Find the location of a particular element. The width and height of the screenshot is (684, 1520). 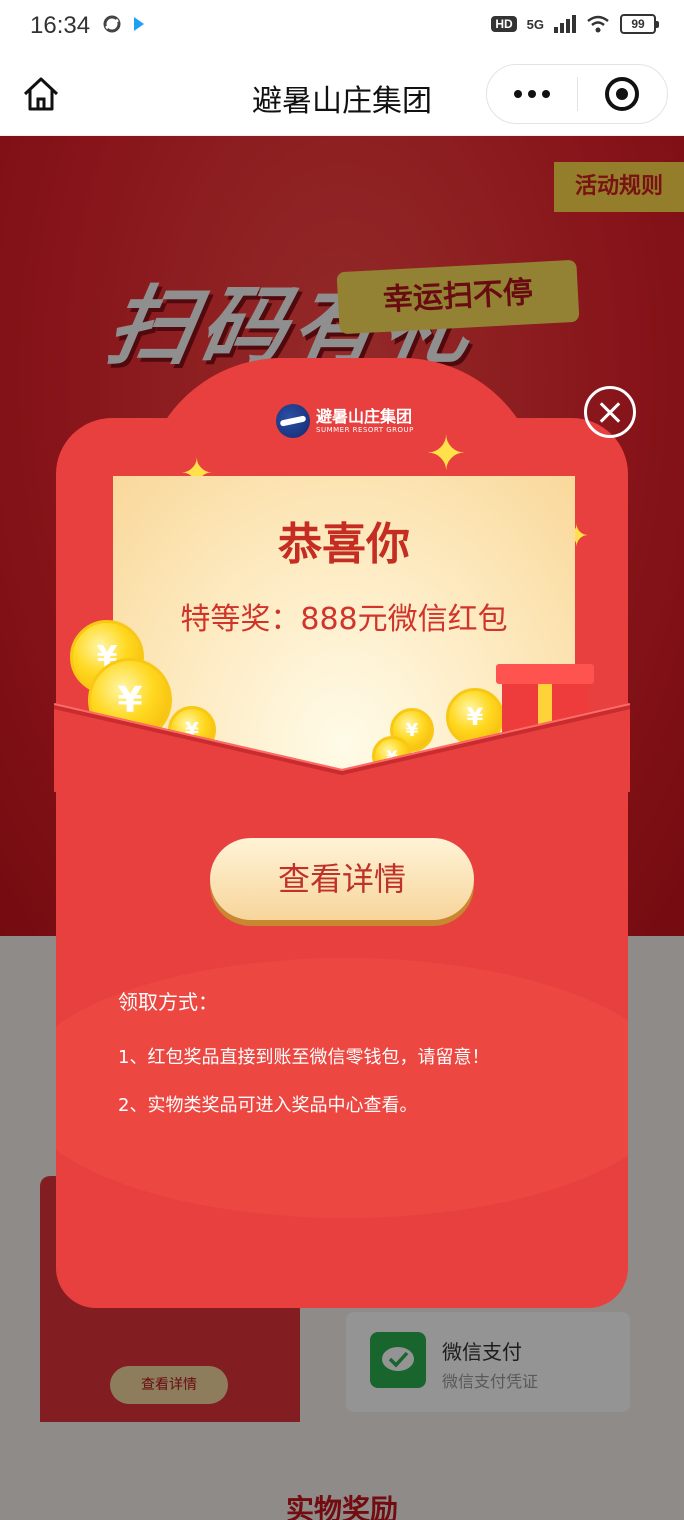

envelope-front is located at coordinates (342, 747).